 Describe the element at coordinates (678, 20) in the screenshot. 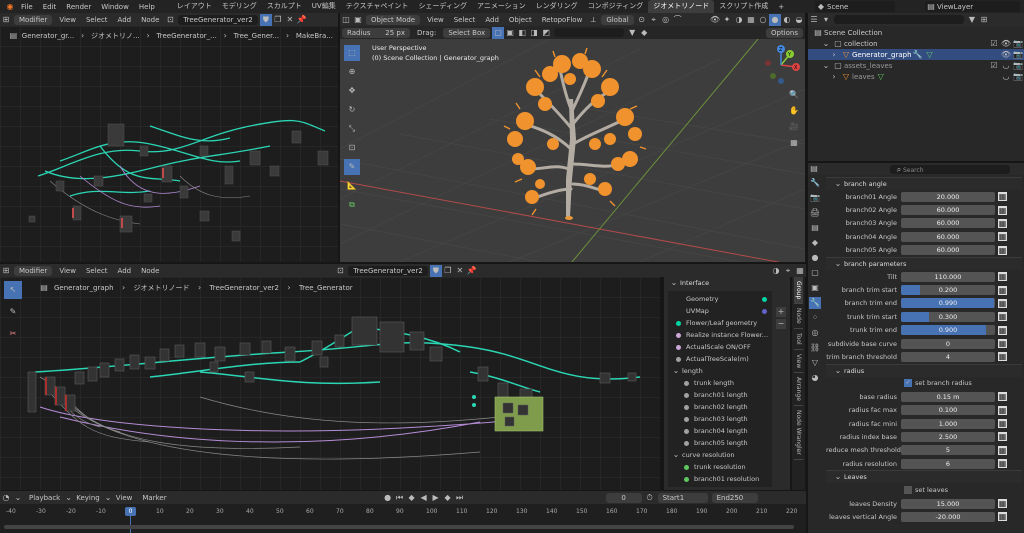

I see `falloff-icon: ⌒` at that location.